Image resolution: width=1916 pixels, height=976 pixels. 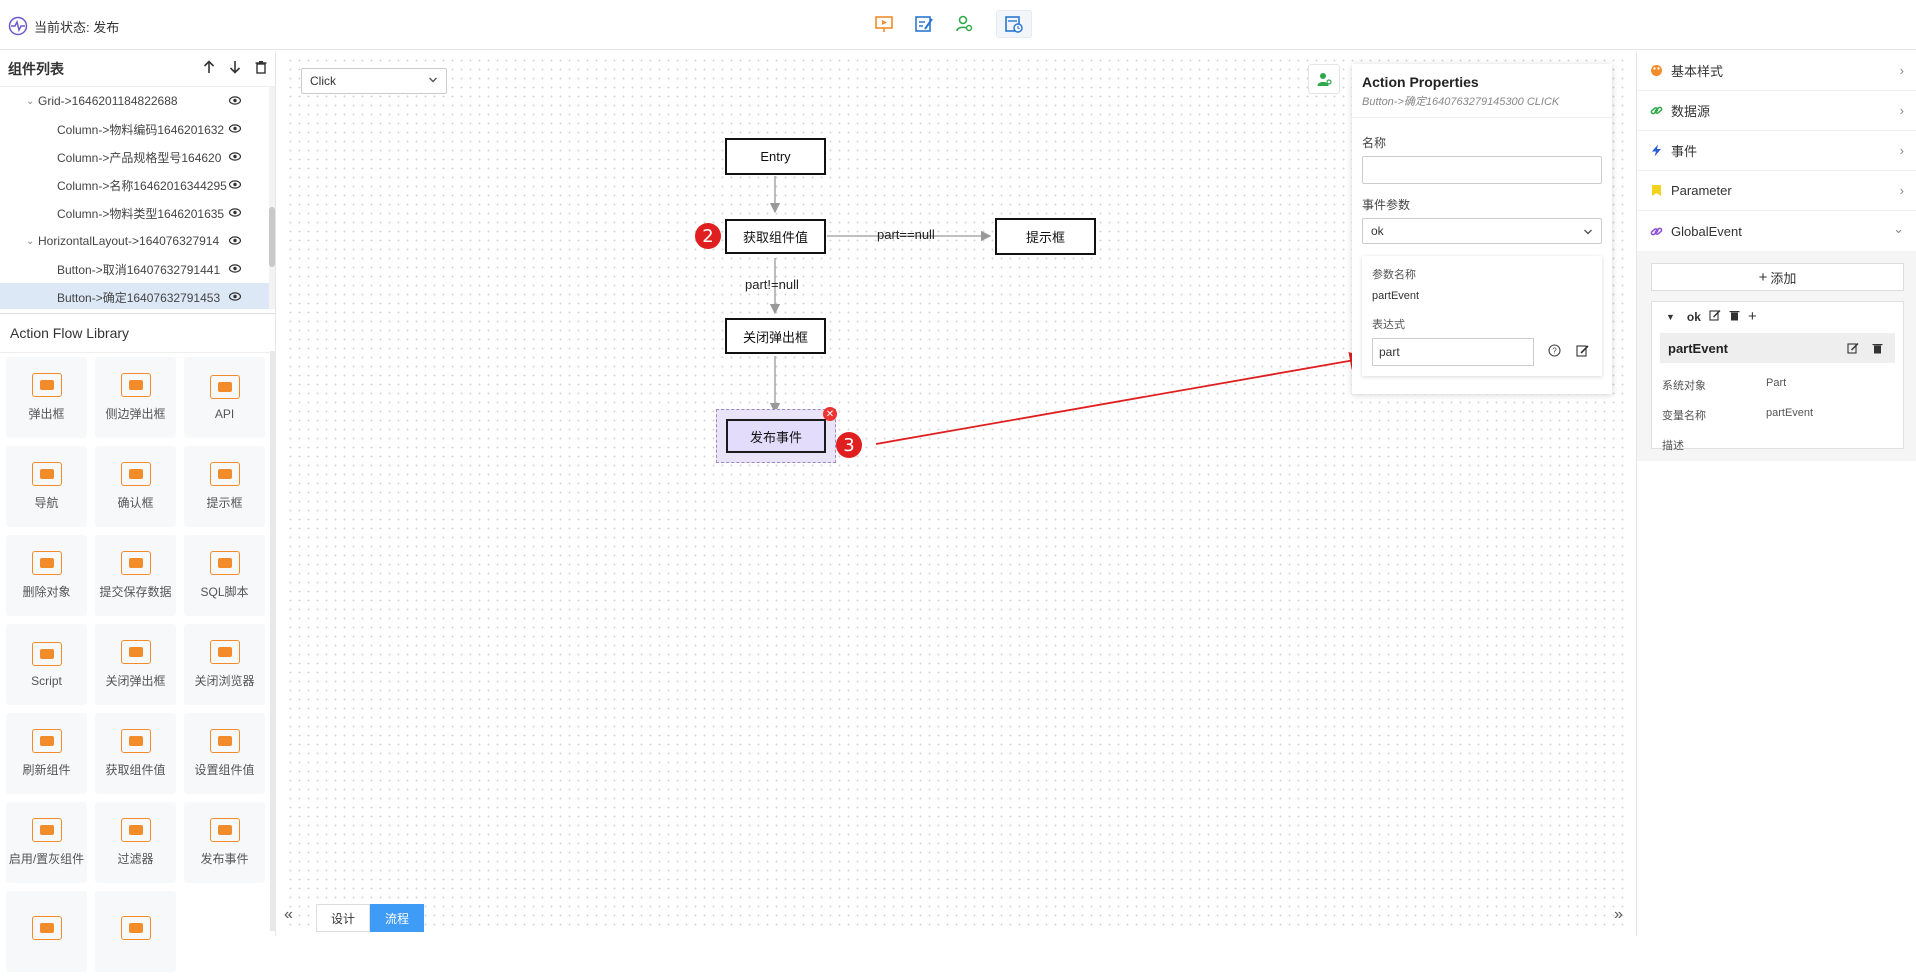 I want to click on upload-icon, so click(x=135, y=563).